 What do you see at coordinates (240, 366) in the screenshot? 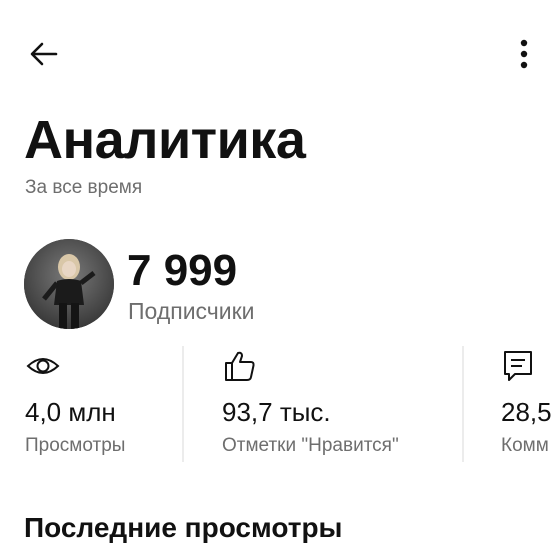
I see `thumbs-up-icon` at bounding box center [240, 366].